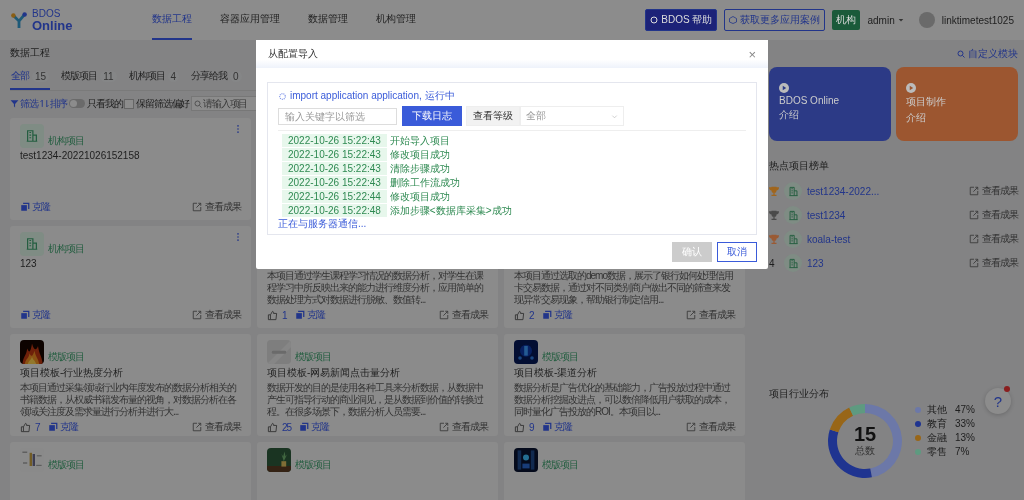 This screenshot has width=1024, height=500. I want to click on sort-button: 排序, so click(53, 103).